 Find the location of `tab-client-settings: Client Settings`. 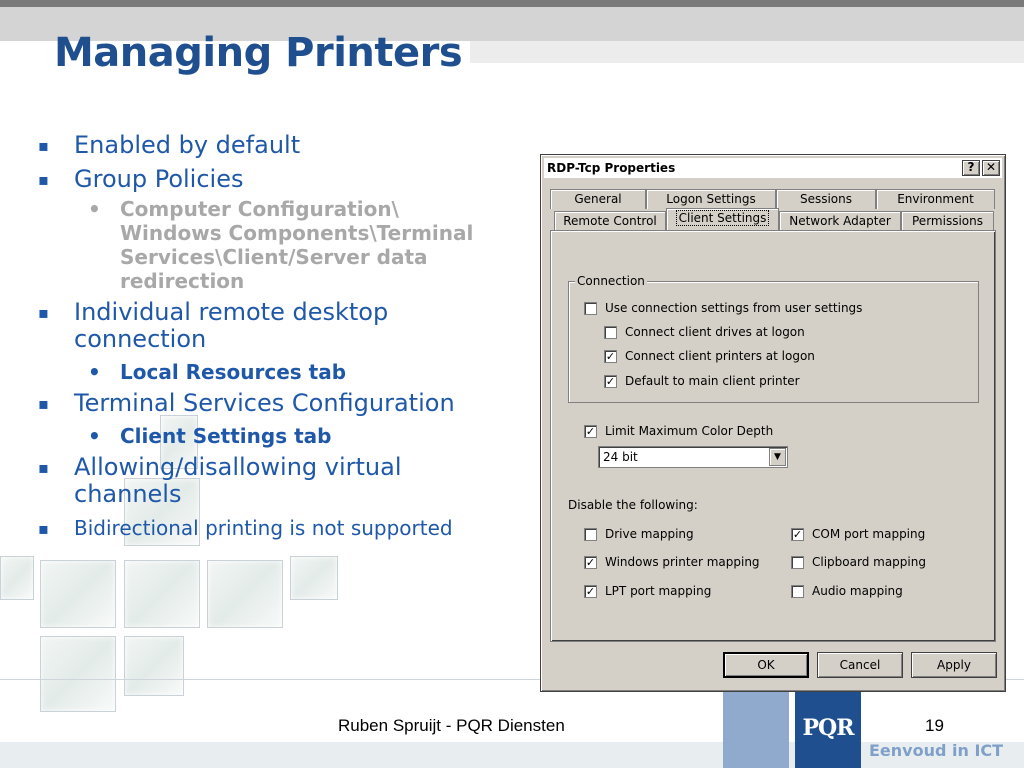

tab-client-settings: Client Settings is located at coordinates (722, 219).